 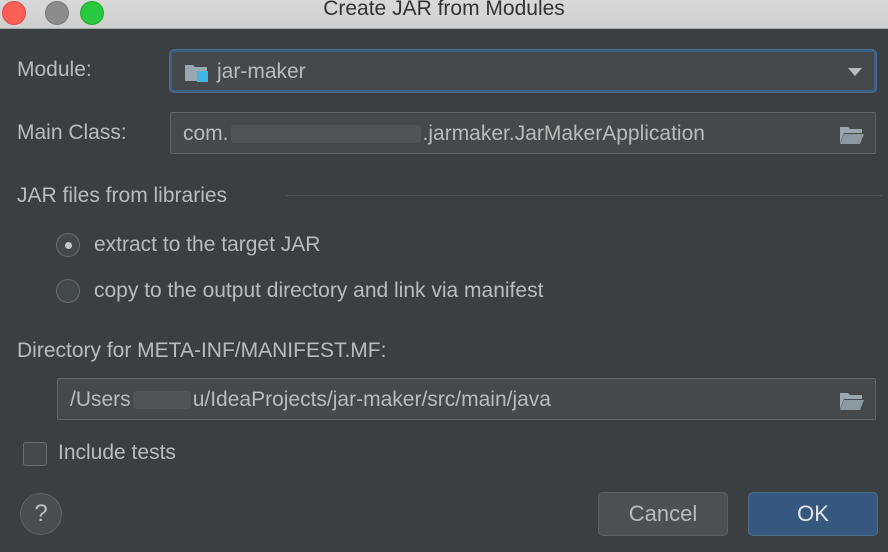 What do you see at coordinates (584, 195) in the screenshot?
I see `section-divider` at bounding box center [584, 195].